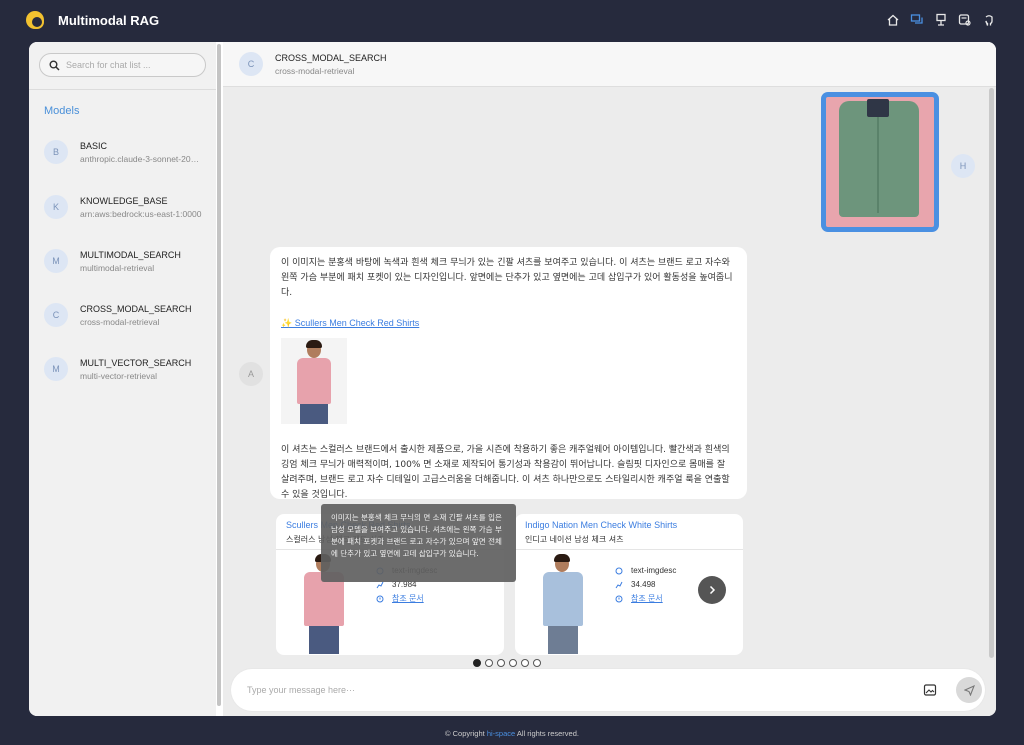  I want to click on top-bar: Multimodal RAG, so click(512, 20).